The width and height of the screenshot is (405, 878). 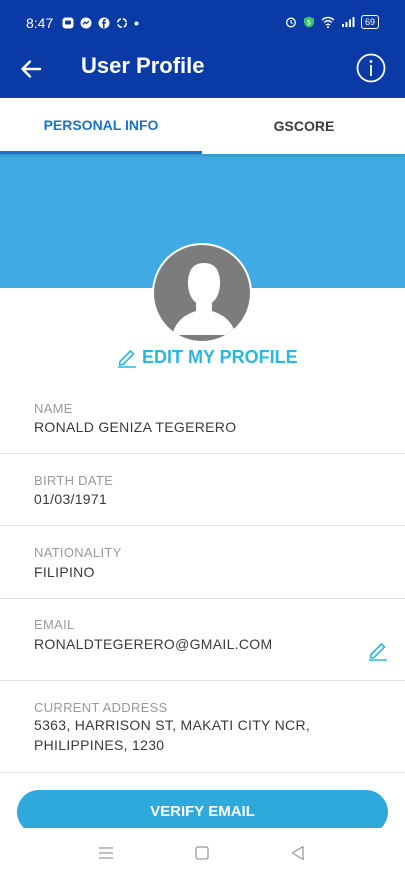 I want to click on field-value: FILIPINO, so click(x=64, y=572).